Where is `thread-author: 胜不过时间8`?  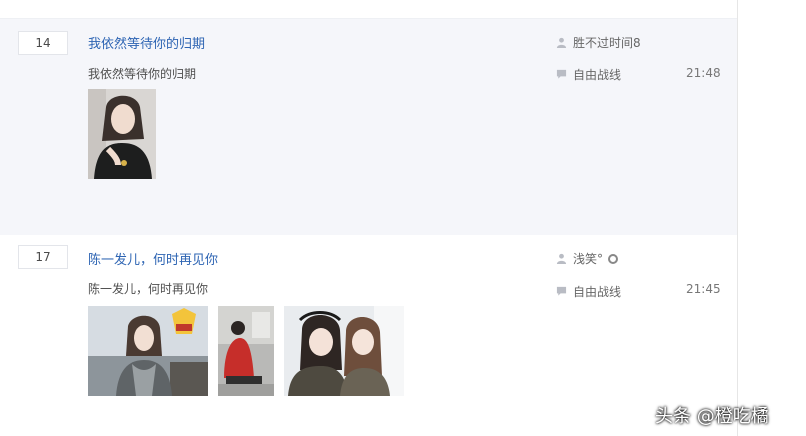 thread-author: 胜不过时间8 is located at coordinates (598, 42).